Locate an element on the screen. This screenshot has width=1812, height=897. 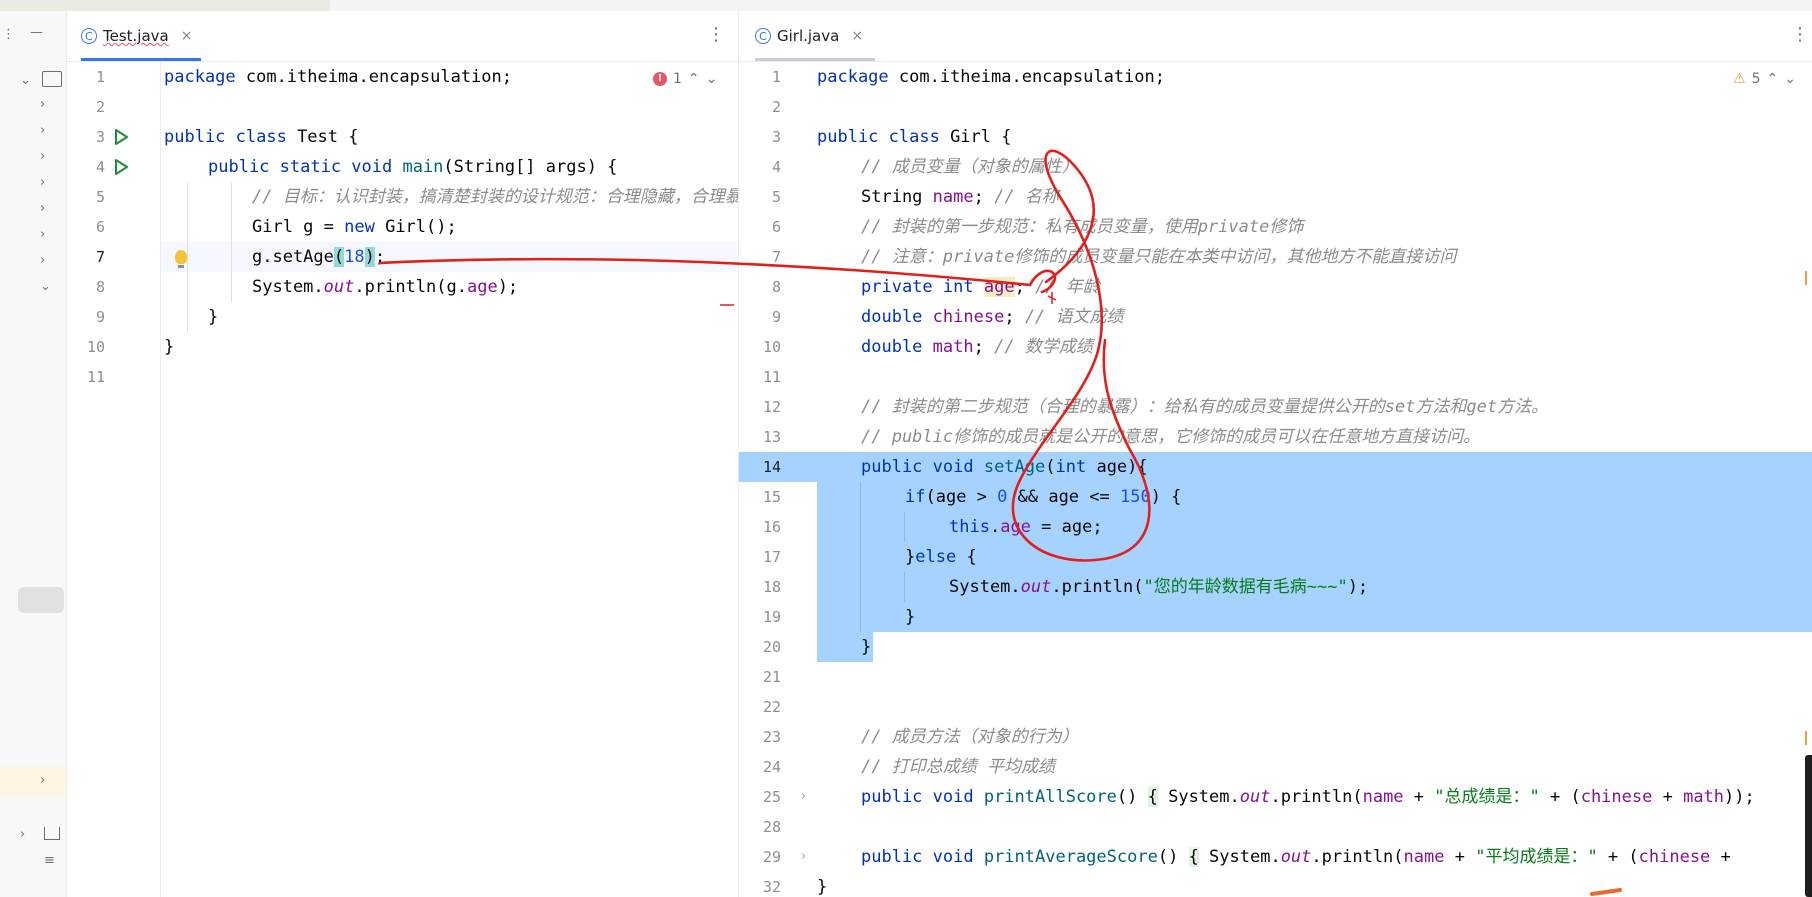
line-number: 4 is located at coordinates (776, 167).